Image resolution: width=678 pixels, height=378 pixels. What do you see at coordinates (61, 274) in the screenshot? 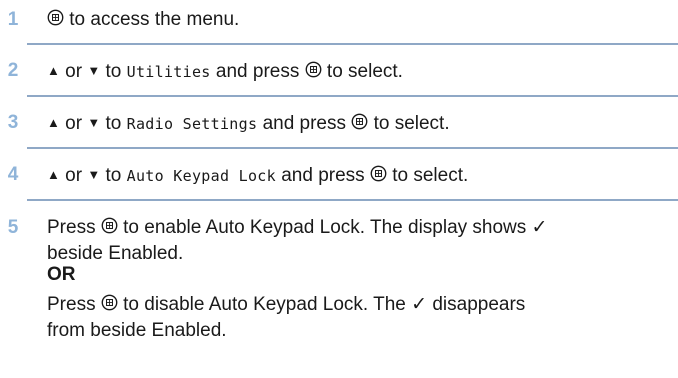
I see `or-label: OR` at bounding box center [61, 274].